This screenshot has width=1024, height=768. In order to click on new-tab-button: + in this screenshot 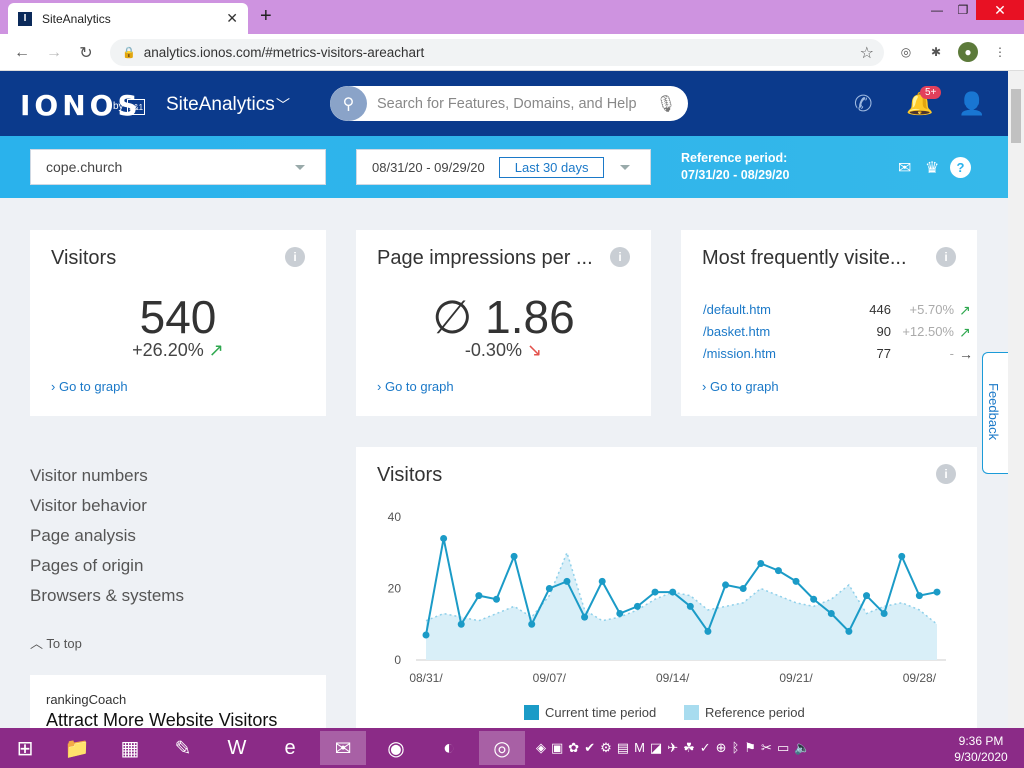, I will do `click(266, 16)`.